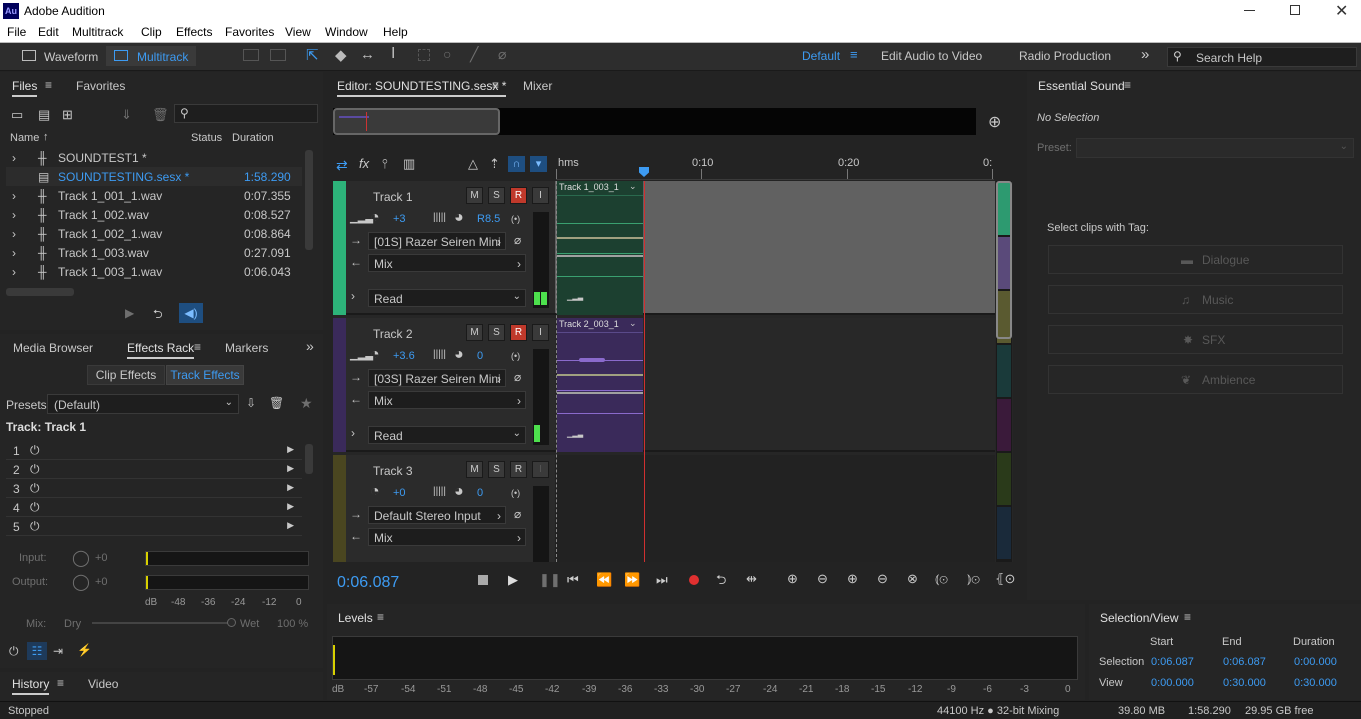  I want to click on view-end: 0:30.000, so click(1244, 683).